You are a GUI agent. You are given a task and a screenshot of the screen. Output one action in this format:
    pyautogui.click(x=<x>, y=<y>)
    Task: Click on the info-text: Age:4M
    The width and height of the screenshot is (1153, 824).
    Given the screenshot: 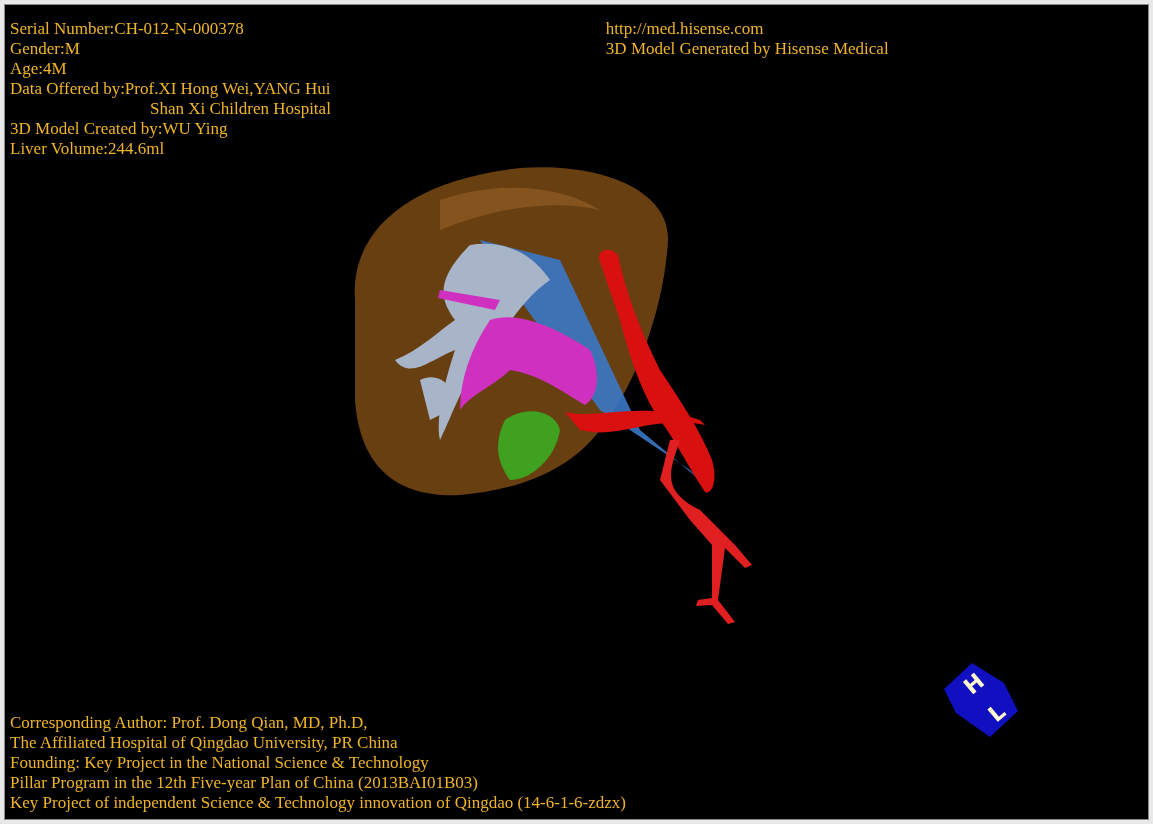 What is the action you would take?
    pyautogui.click(x=39, y=69)
    